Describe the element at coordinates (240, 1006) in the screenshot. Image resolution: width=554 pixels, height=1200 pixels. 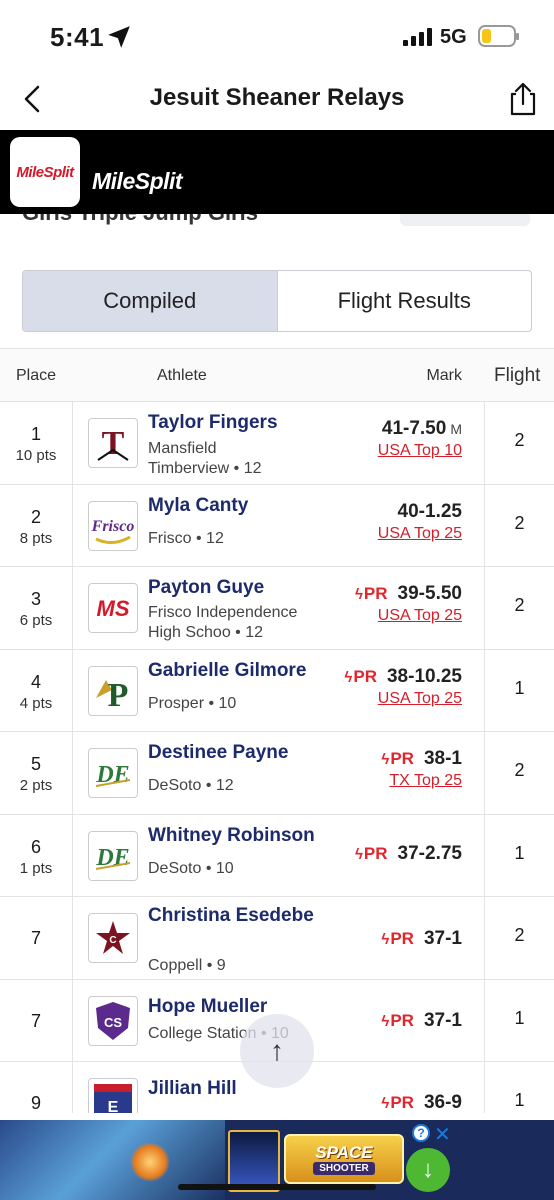
I see `athlete-name: Hope Mueller` at that location.